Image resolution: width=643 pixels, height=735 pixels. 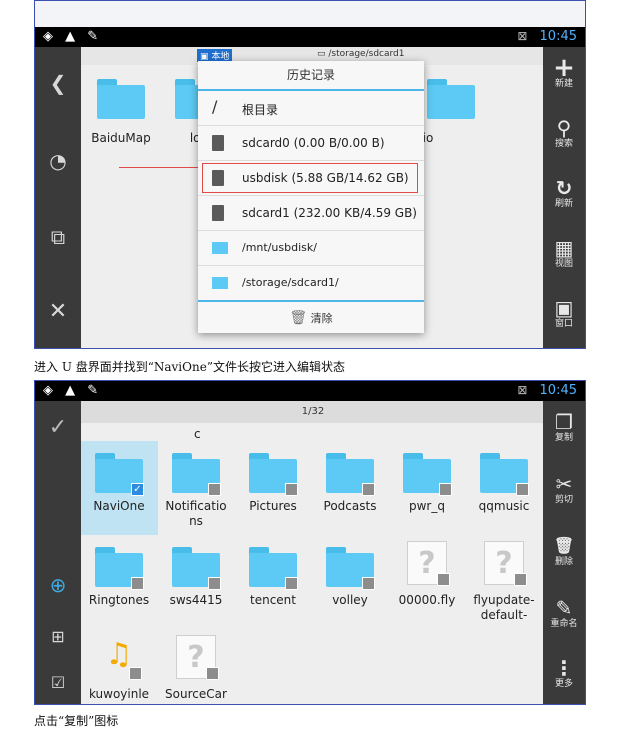 What do you see at coordinates (564, 188) in the screenshot?
I see `refresh-icon: ↻` at bounding box center [564, 188].